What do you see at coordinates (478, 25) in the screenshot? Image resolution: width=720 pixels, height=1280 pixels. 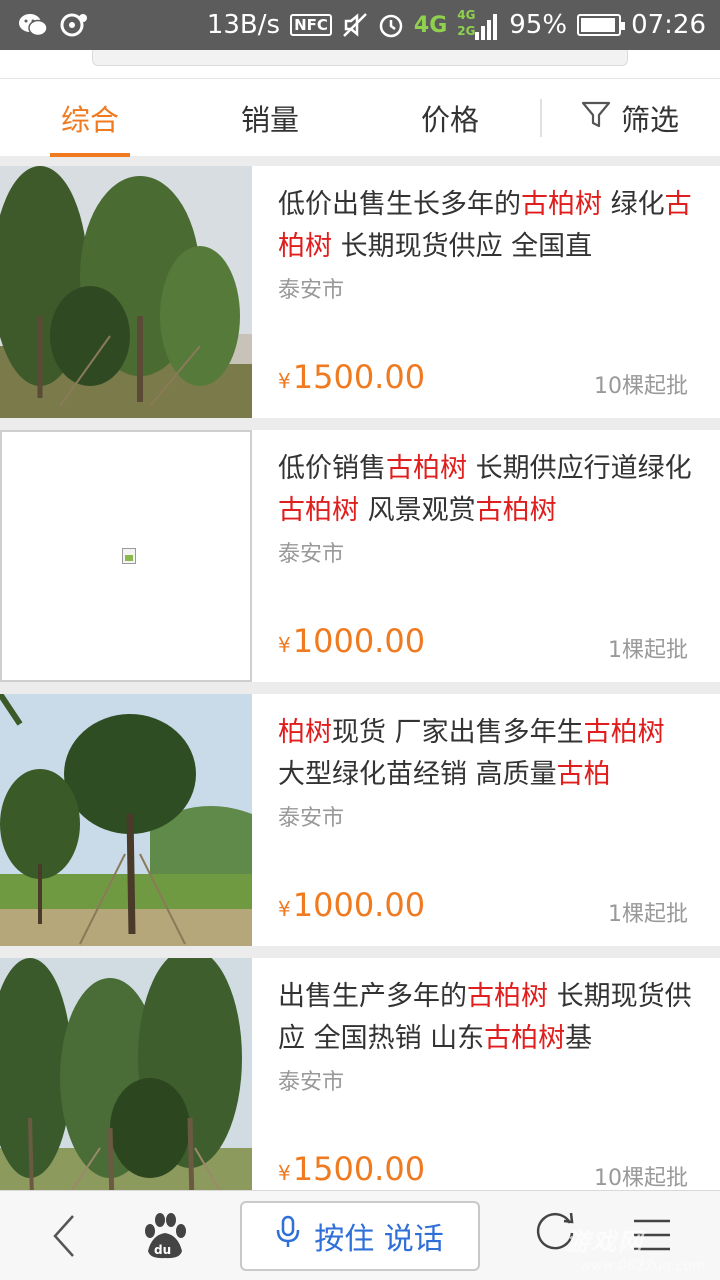 I see `signal-icon: 4G 2G` at bounding box center [478, 25].